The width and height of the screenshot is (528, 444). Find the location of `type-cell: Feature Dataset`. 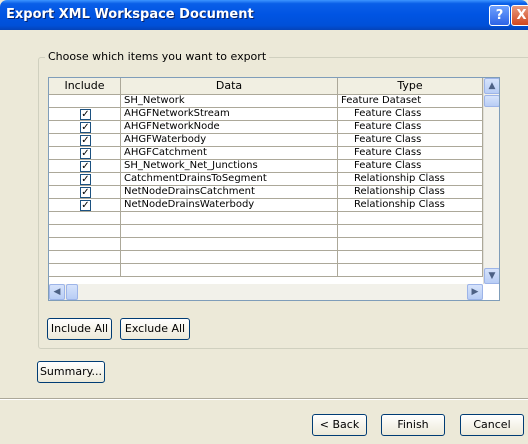

type-cell: Feature Dataset is located at coordinates (410, 101).